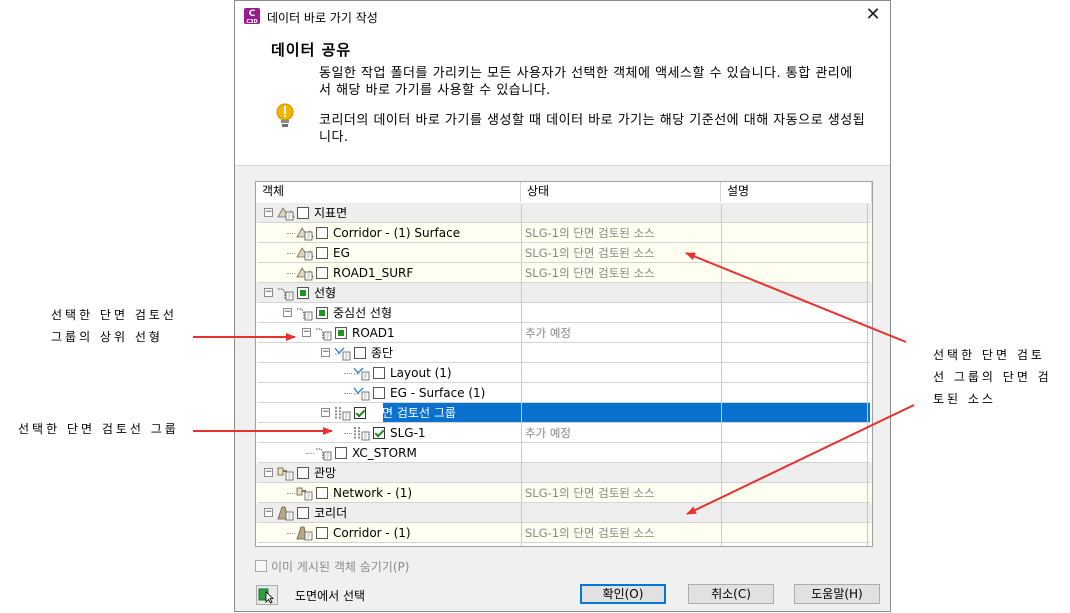 The image size is (1070, 613). I want to click on tree-item-label: 중심선 선형, so click(363, 313).